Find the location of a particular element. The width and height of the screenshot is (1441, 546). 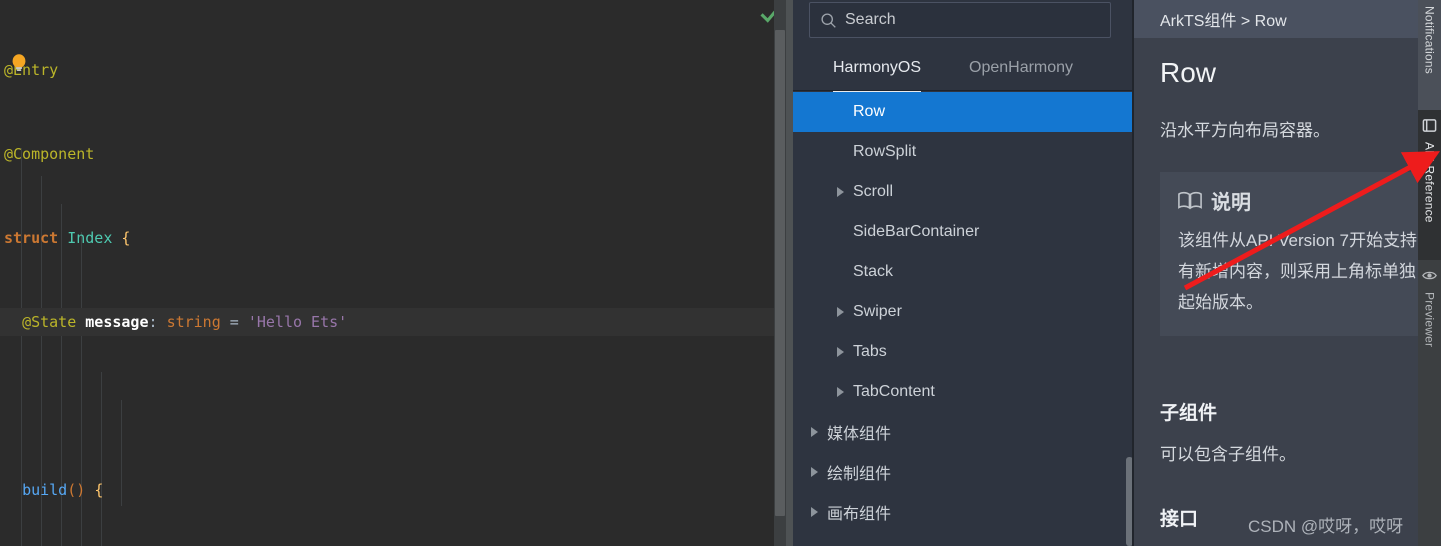

tab-openharmony: OpenHarmony is located at coordinates (1021, 71).